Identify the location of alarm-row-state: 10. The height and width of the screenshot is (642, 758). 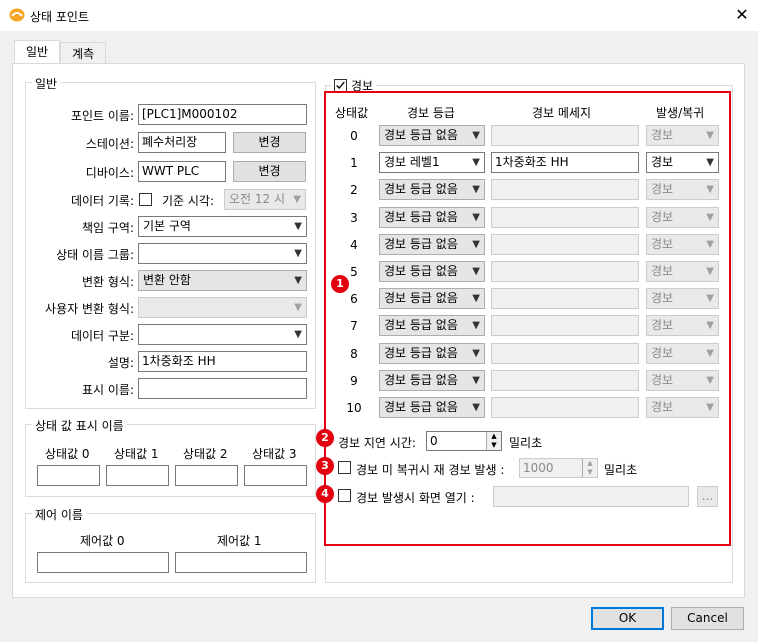
(354, 408).